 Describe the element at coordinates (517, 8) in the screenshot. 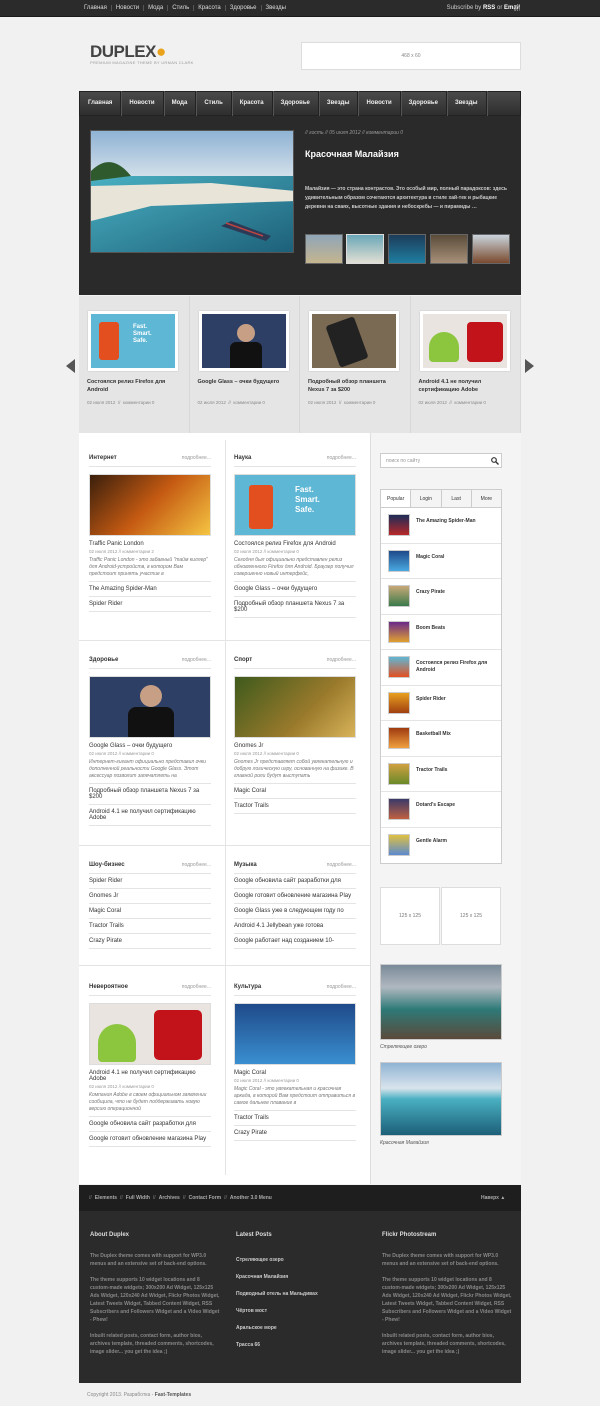

I see `rss-icon` at that location.